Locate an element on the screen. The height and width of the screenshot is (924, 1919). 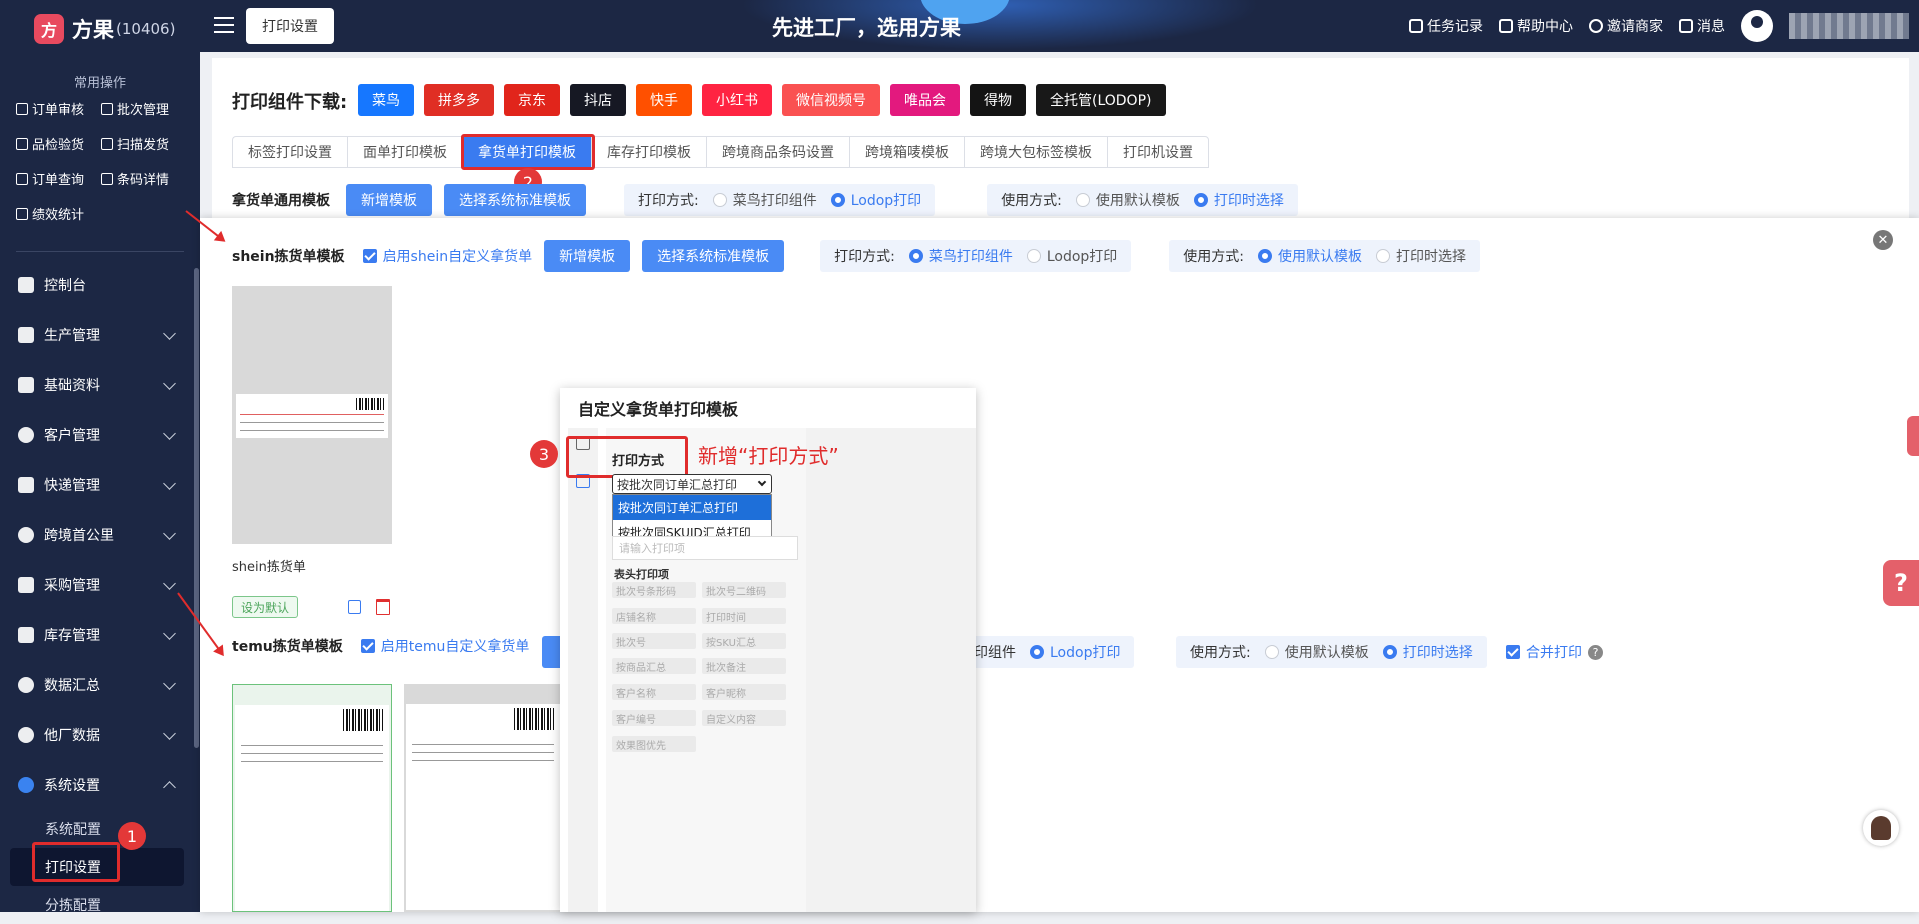
check-icon is located at coordinates (22, 108).